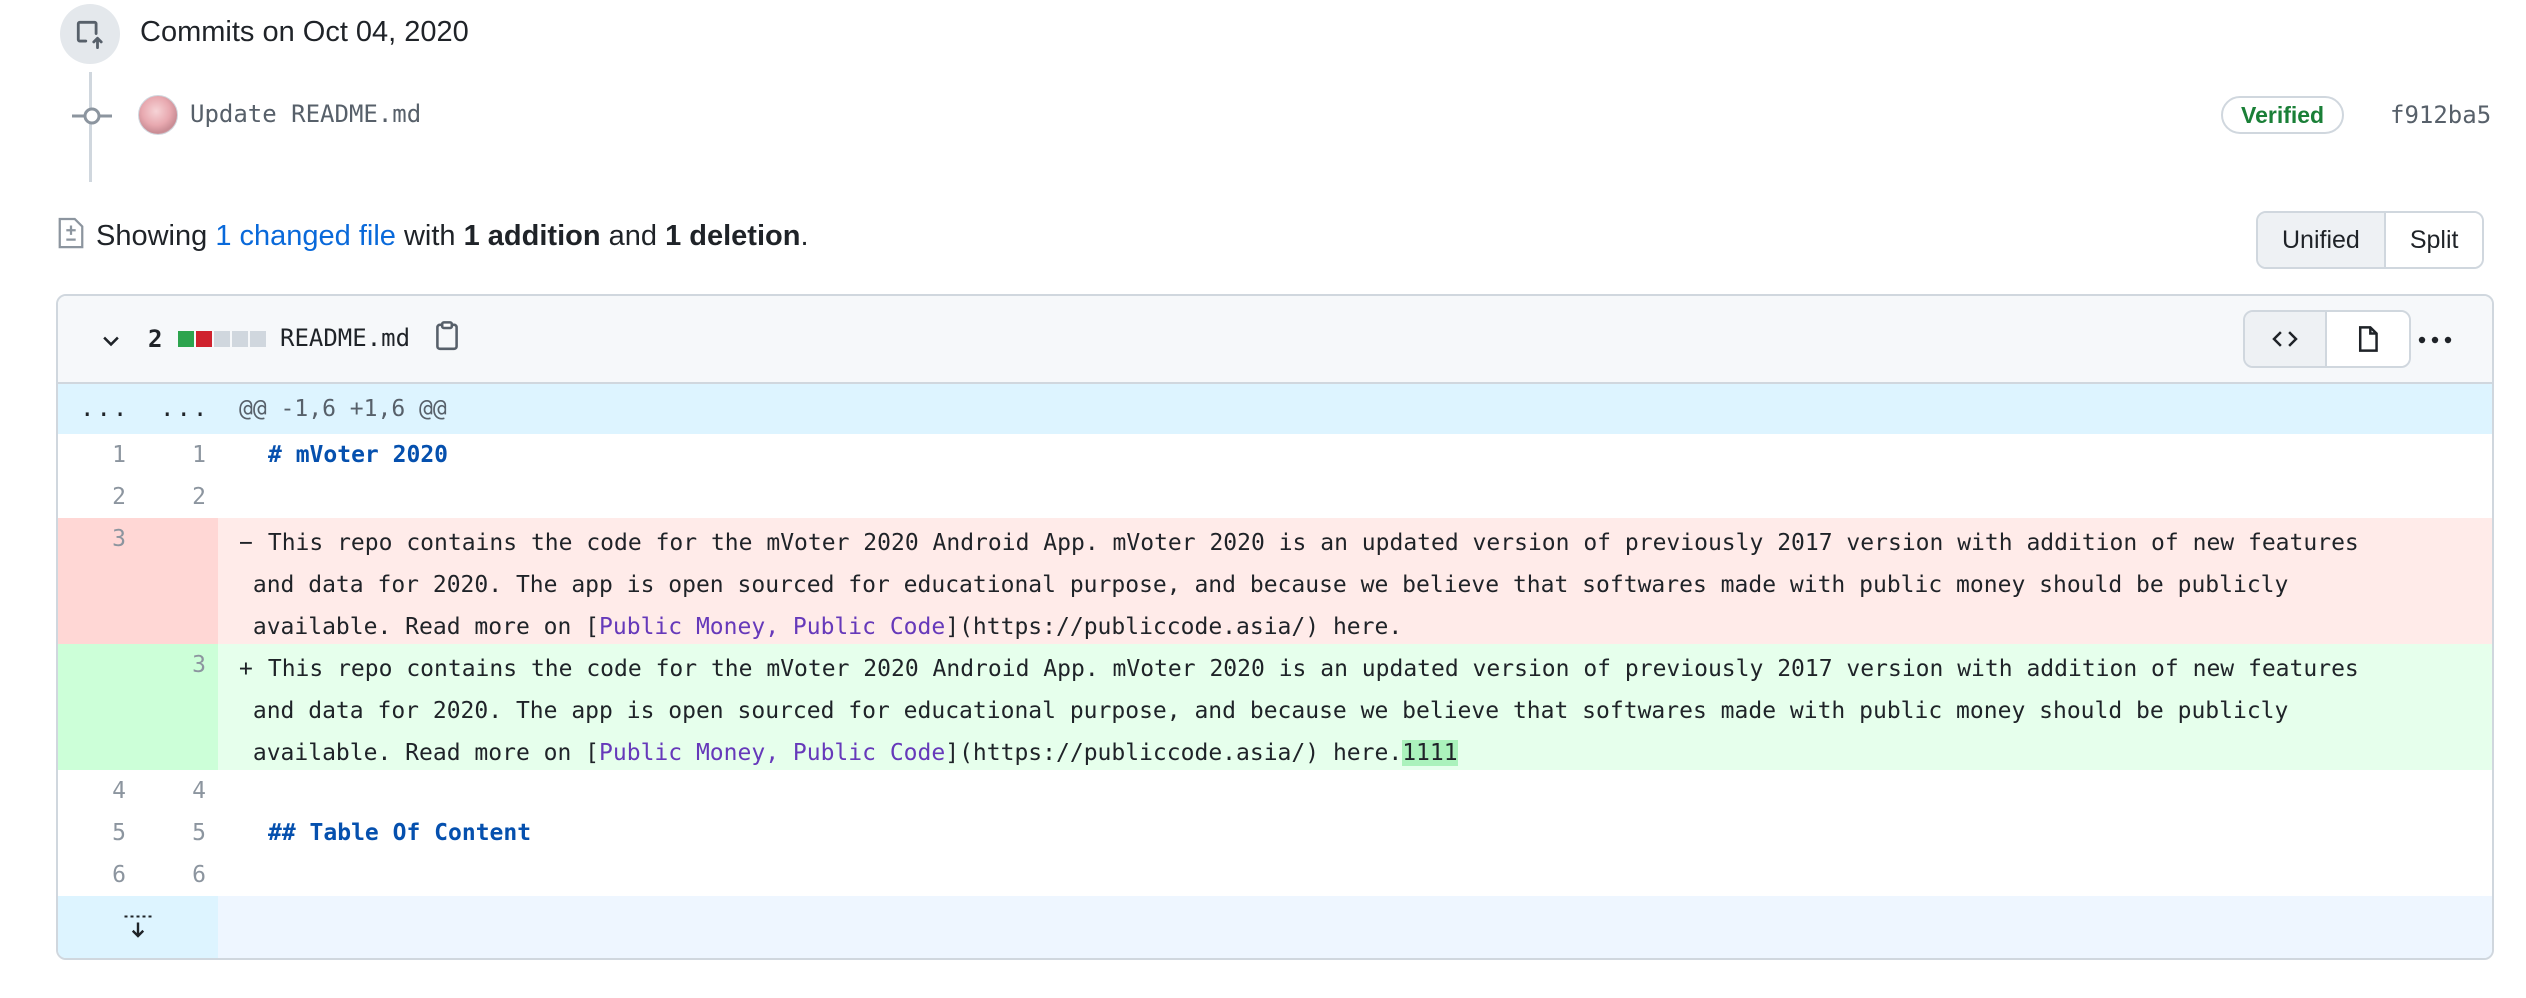  I want to click on file-diff-icon, so click(71, 233).